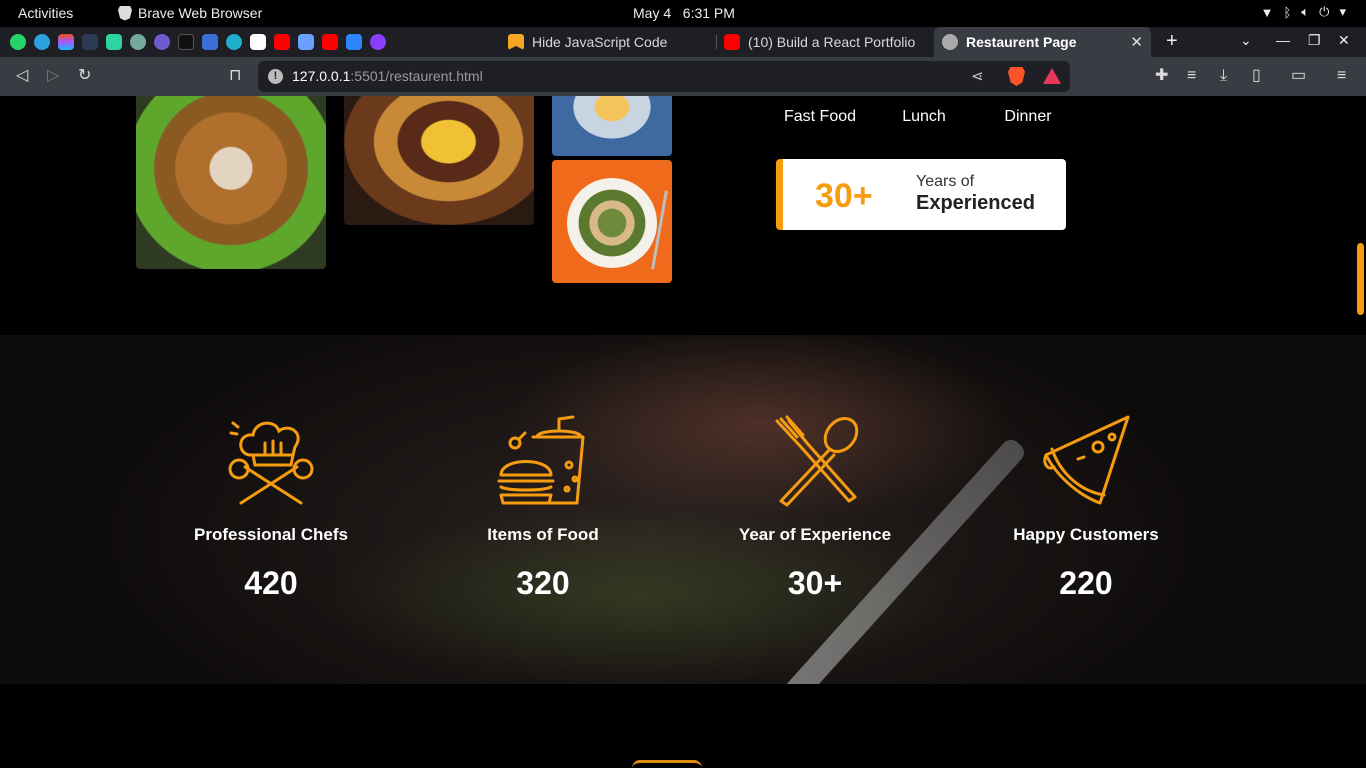  I want to click on wallet-icon: ▭, so click(1298, 76).